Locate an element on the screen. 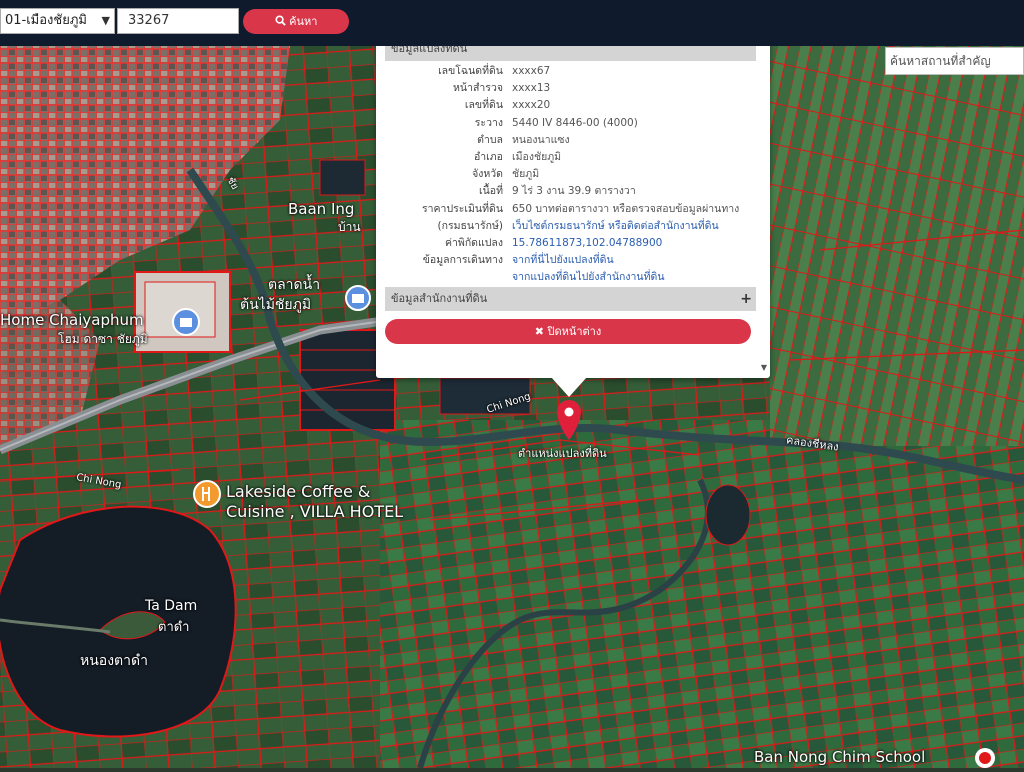 This screenshot has width=1024, height=772. info-row: จากแปลงที่ดินไปยังสำนักงานที่ดิน is located at coordinates (570, 277).